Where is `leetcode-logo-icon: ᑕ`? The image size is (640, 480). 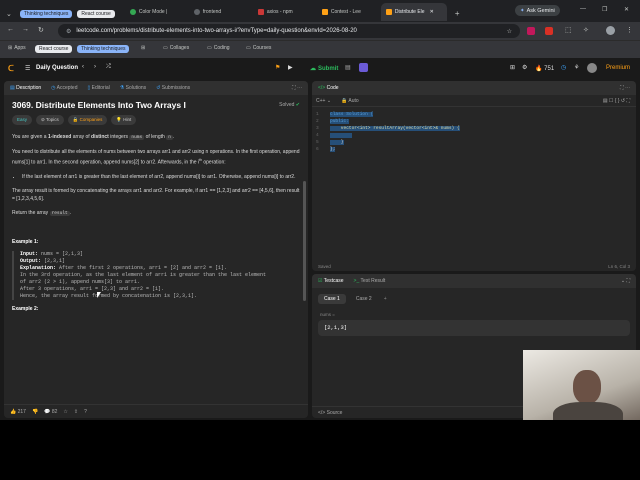
leetcode-logo-icon: ᑕ is located at coordinates (11, 68).